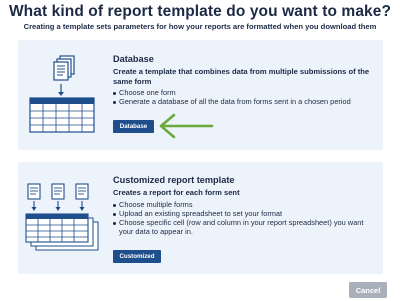 This screenshot has width=400, height=301. Describe the element at coordinates (137, 256) in the screenshot. I see `customized-button: Customized` at that location.